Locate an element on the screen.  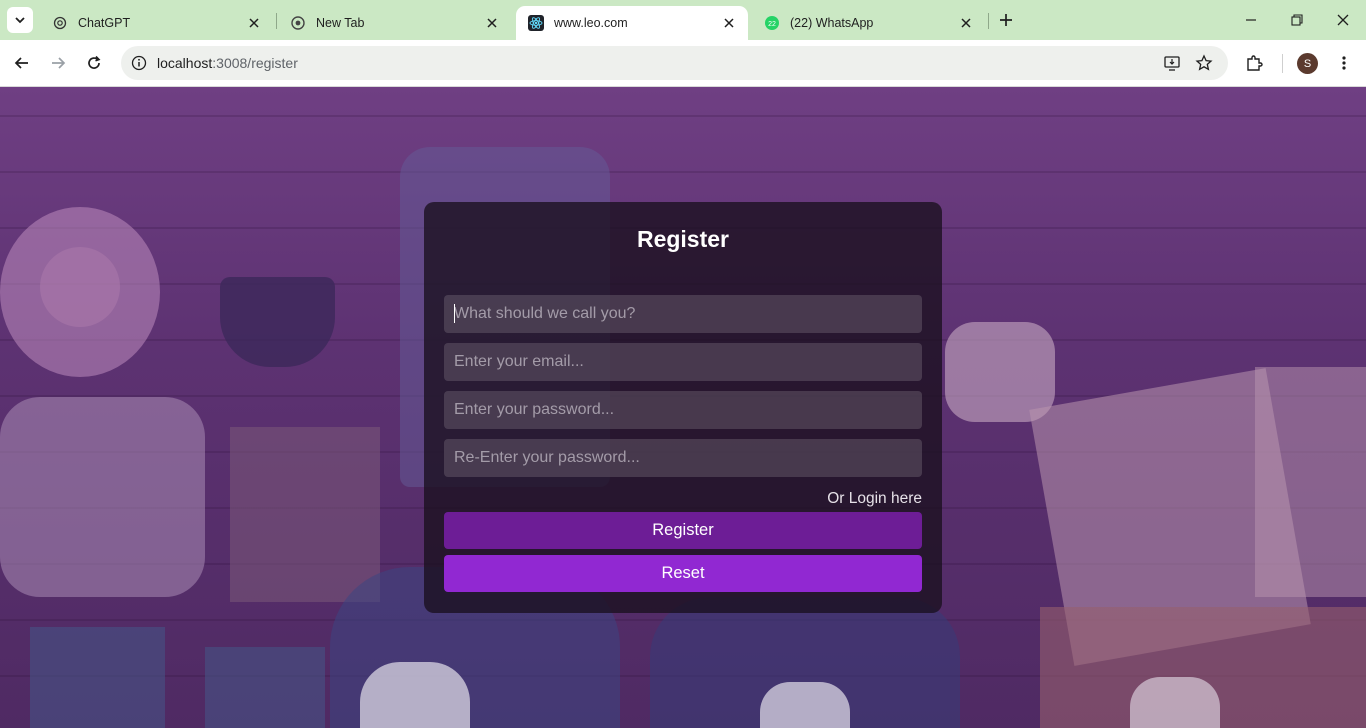
menu-button is located at coordinates (1344, 63).